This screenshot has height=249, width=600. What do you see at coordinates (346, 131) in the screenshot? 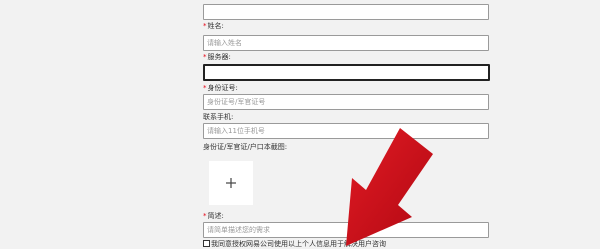
I see `phone-input: 请输入11位手机号` at bounding box center [346, 131].